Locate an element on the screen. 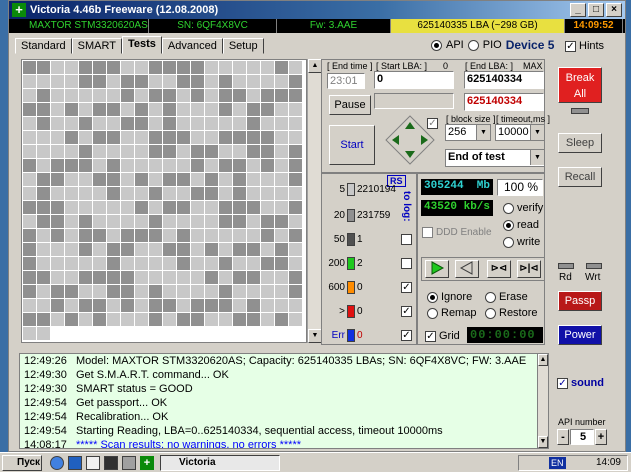 Image resolution: width=631 pixels, height=472 pixels. pio-radio is located at coordinates (473, 45).